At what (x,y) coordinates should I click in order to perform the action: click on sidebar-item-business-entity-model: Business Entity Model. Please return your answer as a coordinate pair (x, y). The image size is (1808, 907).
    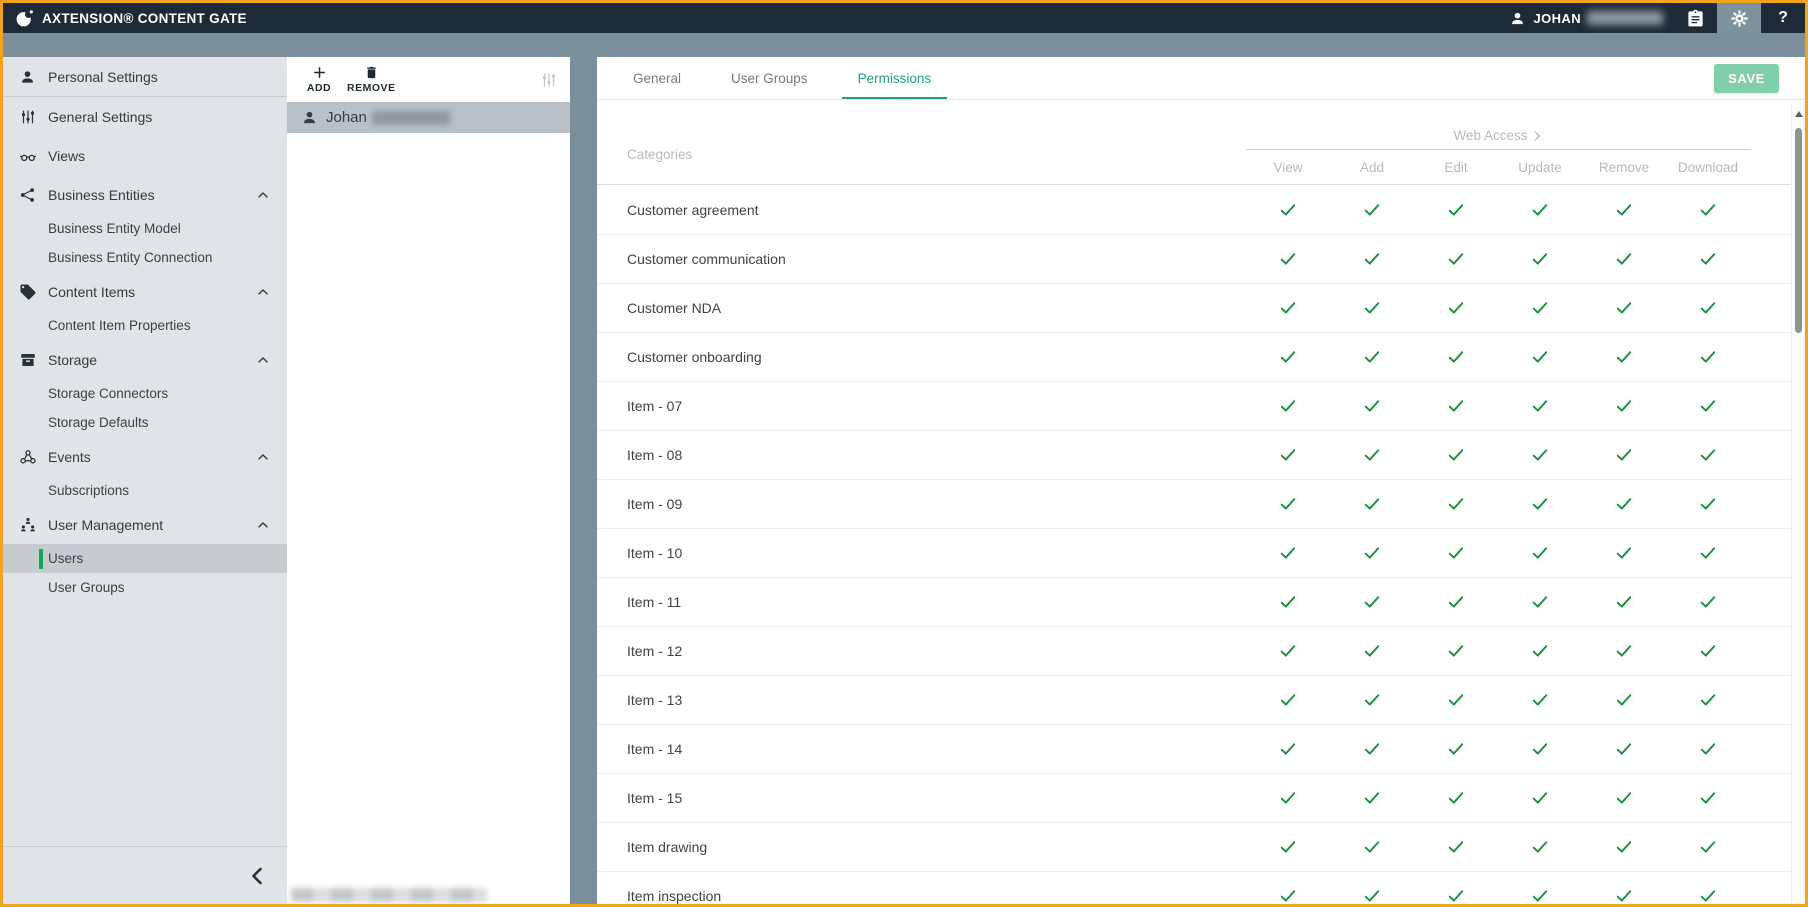
    Looking at the image, I should click on (145, 228).